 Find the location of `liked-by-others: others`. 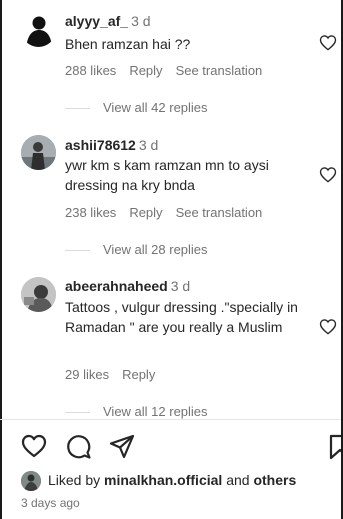

liked-by-others: others is located at coordinates (274, 480).